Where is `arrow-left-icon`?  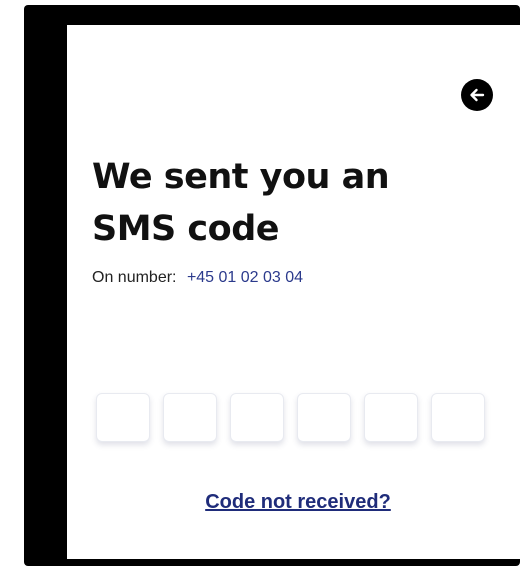 arrow-left-icon is located at coordinates (477, 95).